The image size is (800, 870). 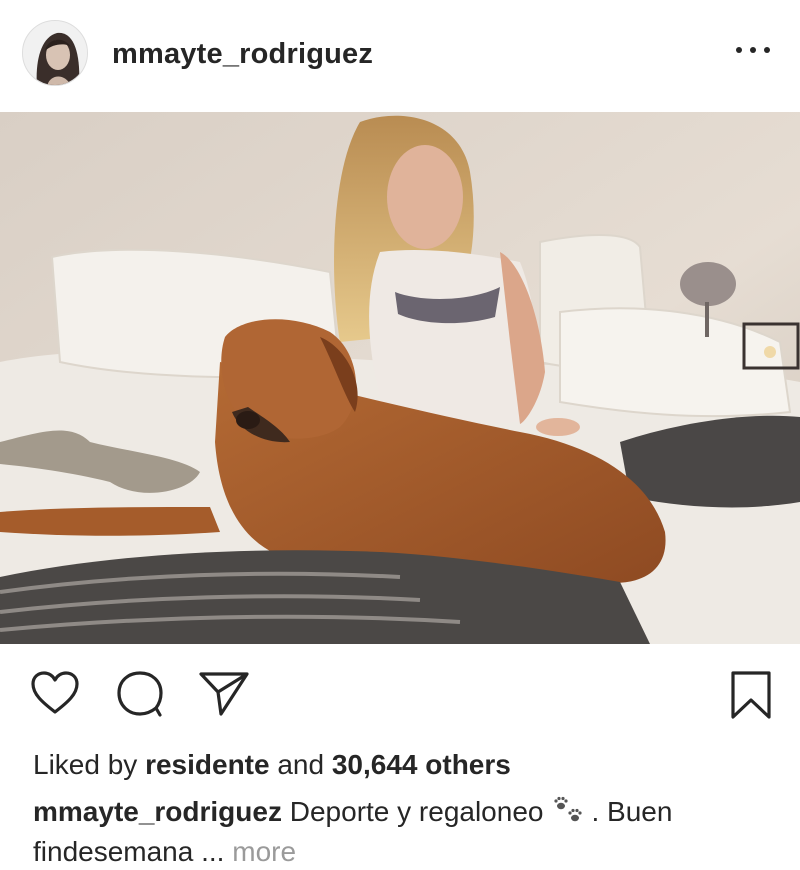 I want to click on share-button, so click(x=224, y=694).